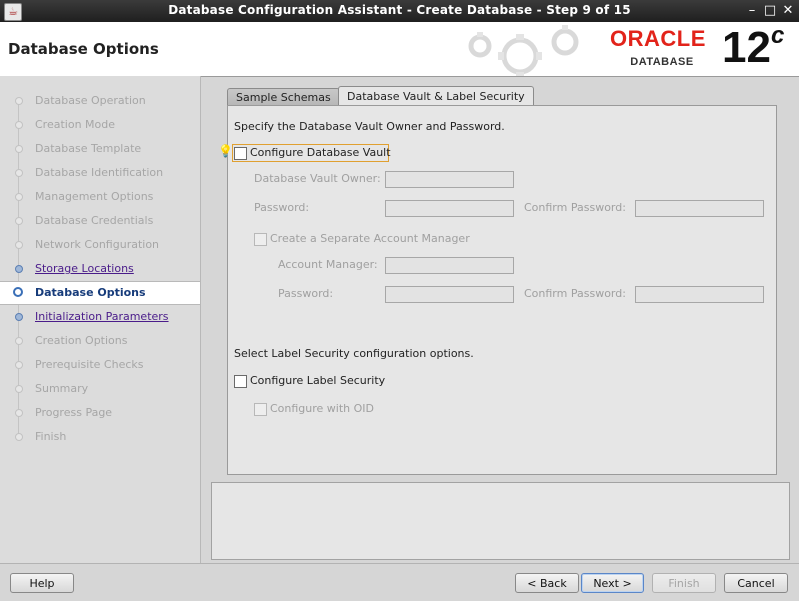 The width and height of the screenshot is (799, 601). Describe the element at coordinates (575, 293) in the screenshot. I see `account-manager-confirm-password-label: Confirm Password:` at that location.